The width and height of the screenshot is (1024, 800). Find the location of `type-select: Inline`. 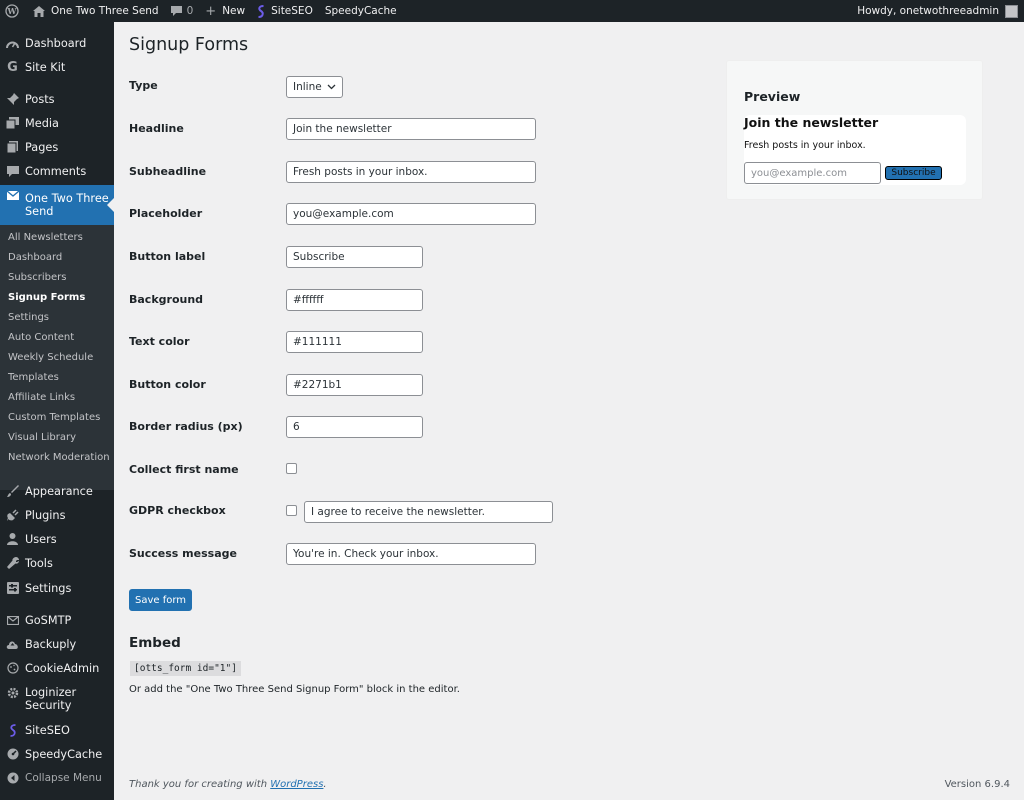

type-select: Inline is located at coordinates (314, 87).